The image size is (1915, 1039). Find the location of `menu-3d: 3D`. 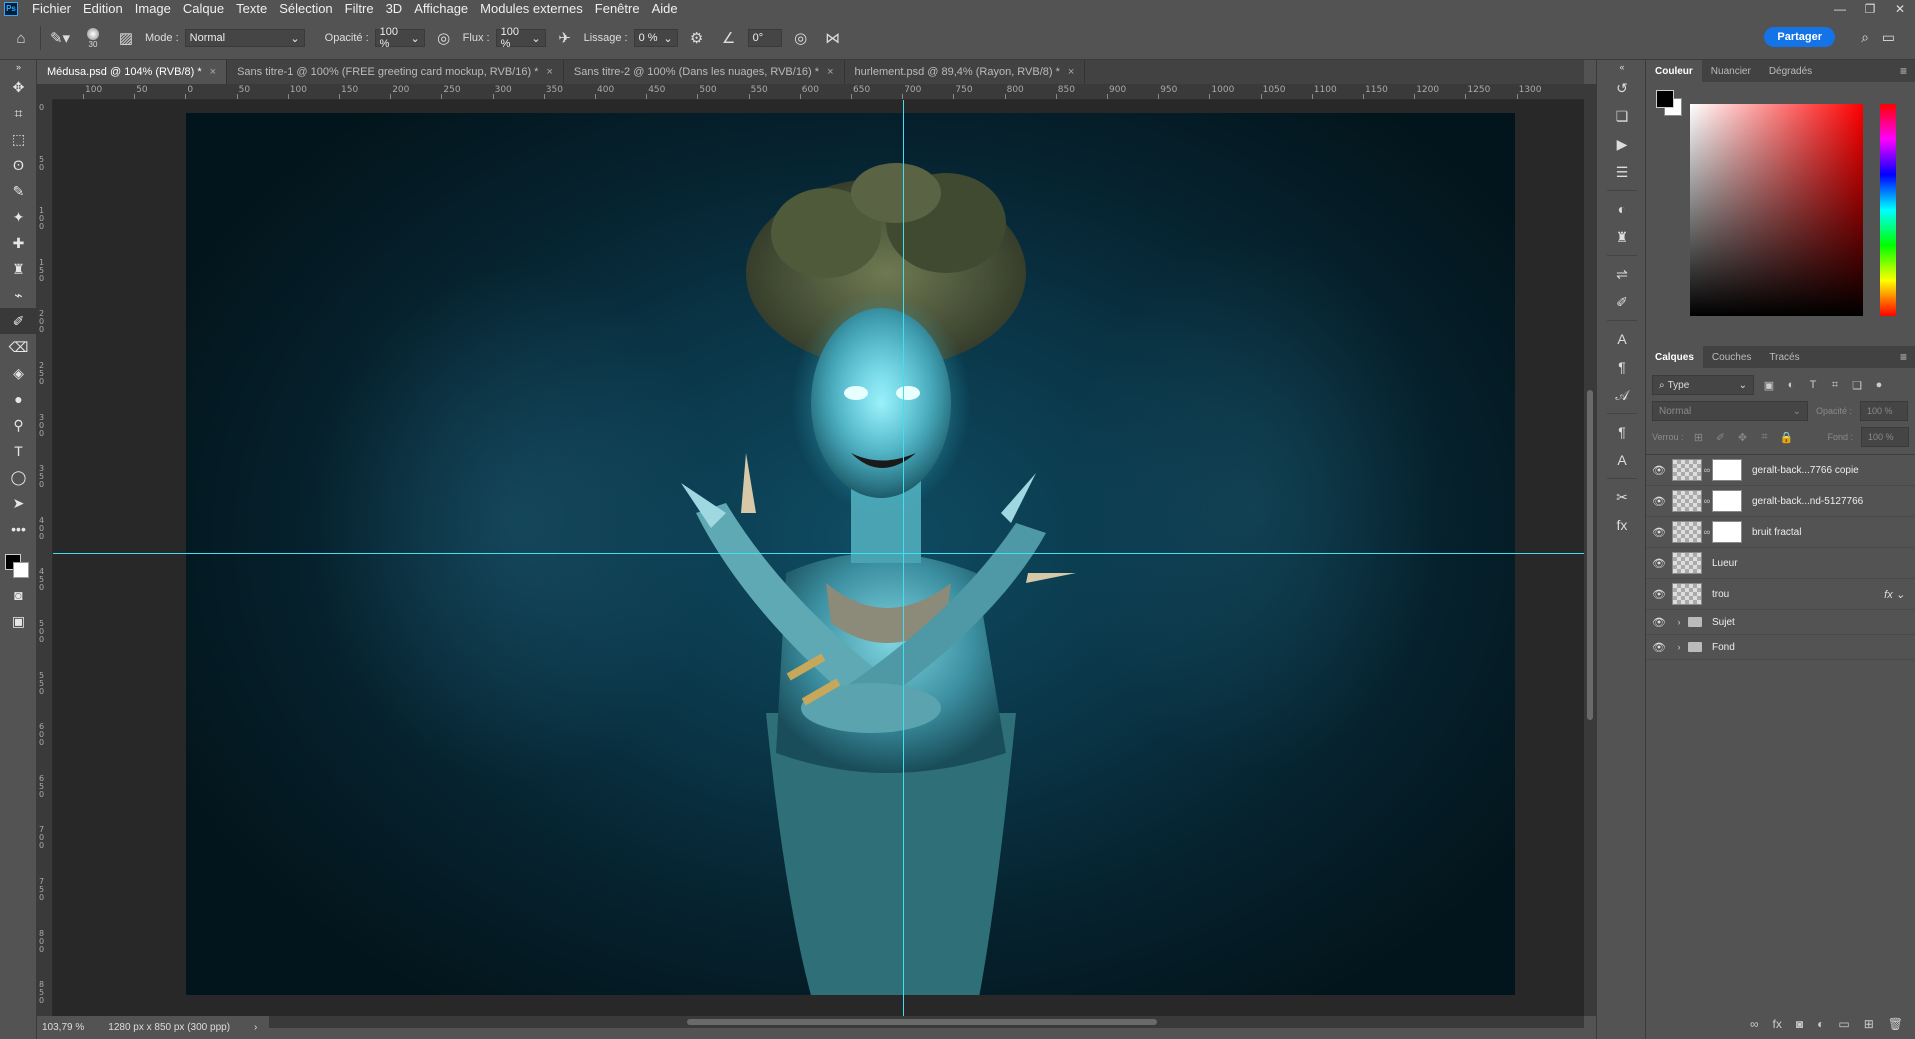

menu-3d: 3D is located at coordinates (394, 8).